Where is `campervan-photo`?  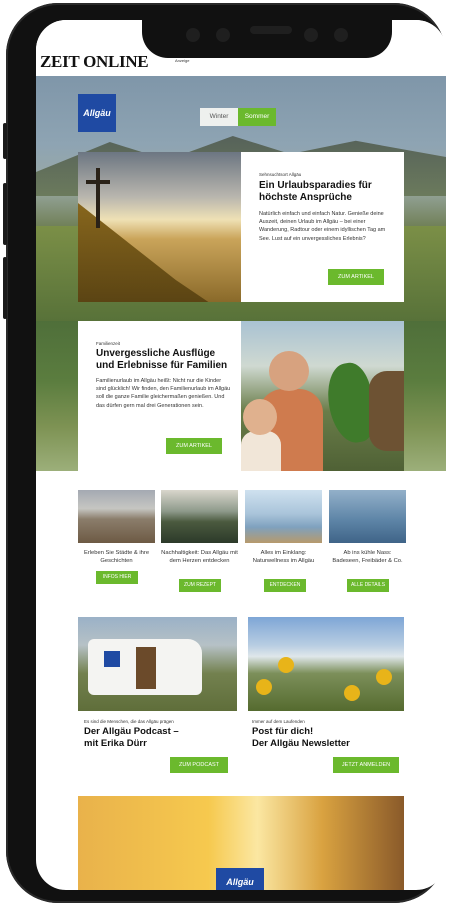
campervan-photo is located at coordinates (157, 664).